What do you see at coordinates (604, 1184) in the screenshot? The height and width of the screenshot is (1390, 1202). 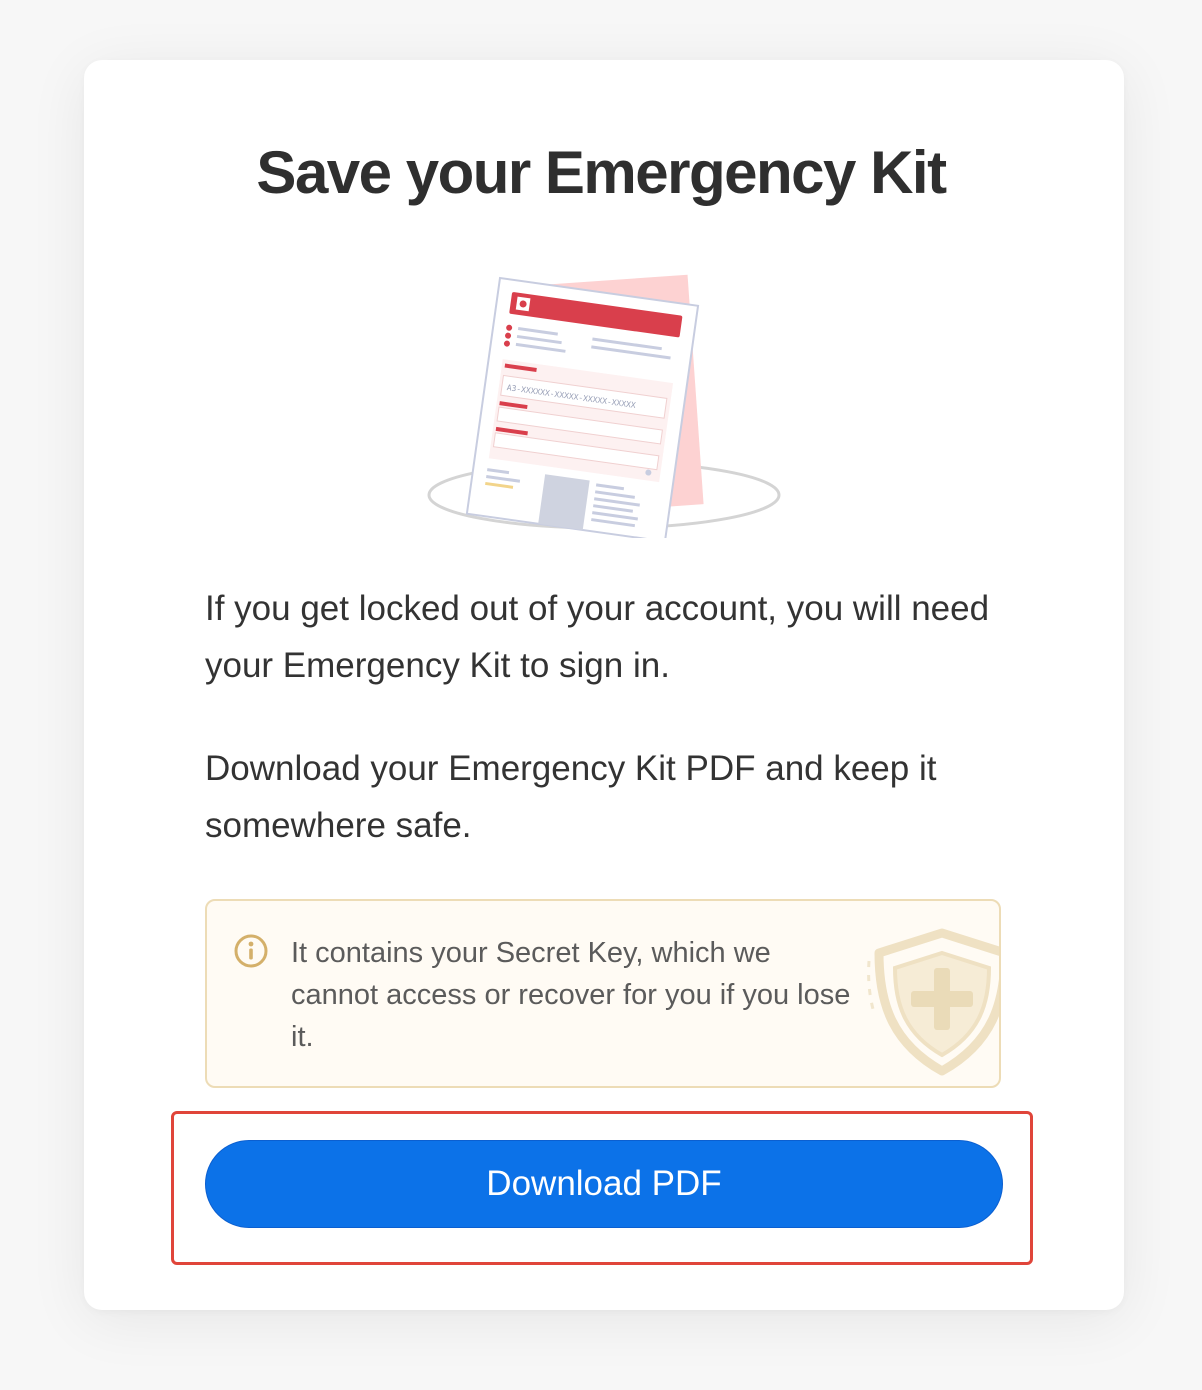 I see `download-pdf-button: Download PDF` at bounding box center [604, 1184].